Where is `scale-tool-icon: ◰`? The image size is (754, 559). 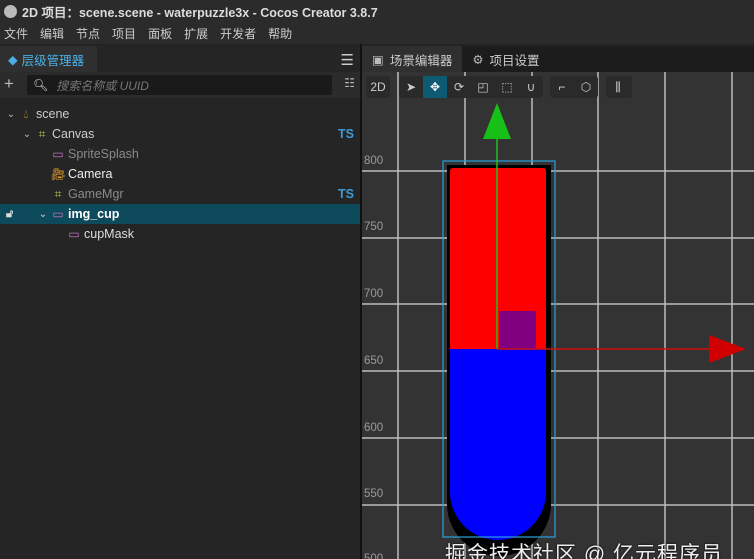 scale-tool-icon: ◰ is located at coordinates (483, 87).